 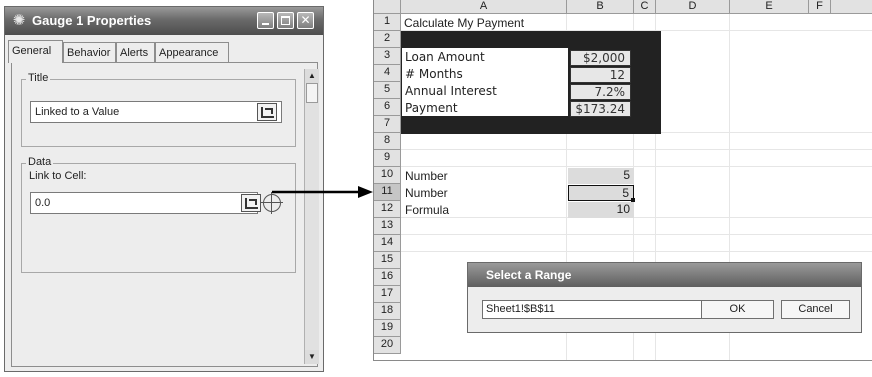 I want to click on gear-icon: ✺, so click(x=19, y=20).